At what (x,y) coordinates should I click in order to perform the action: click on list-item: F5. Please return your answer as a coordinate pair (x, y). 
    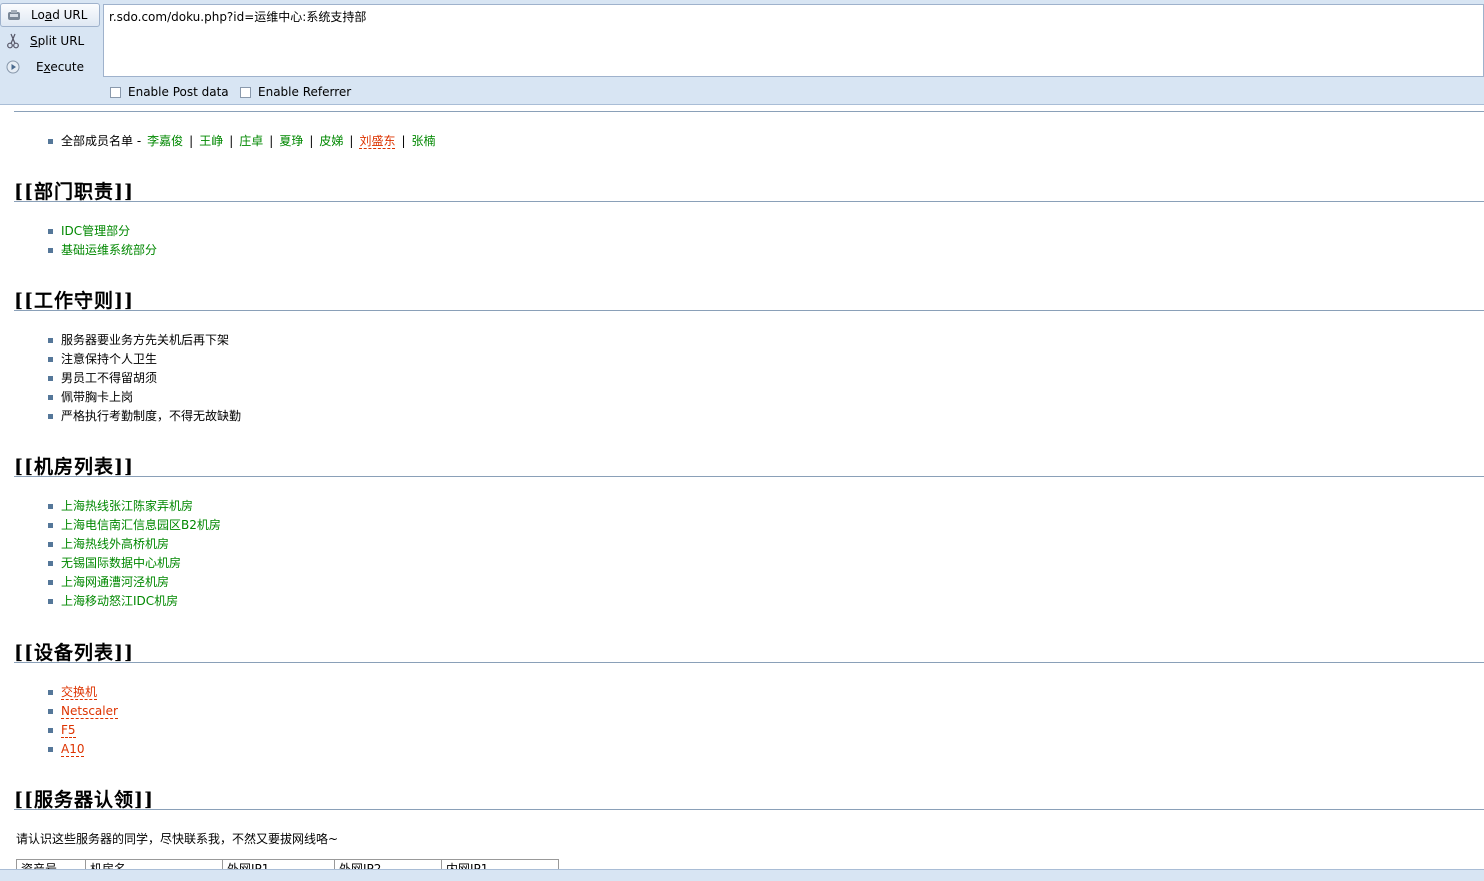
    Looking at the image, I should click on (83, 730).